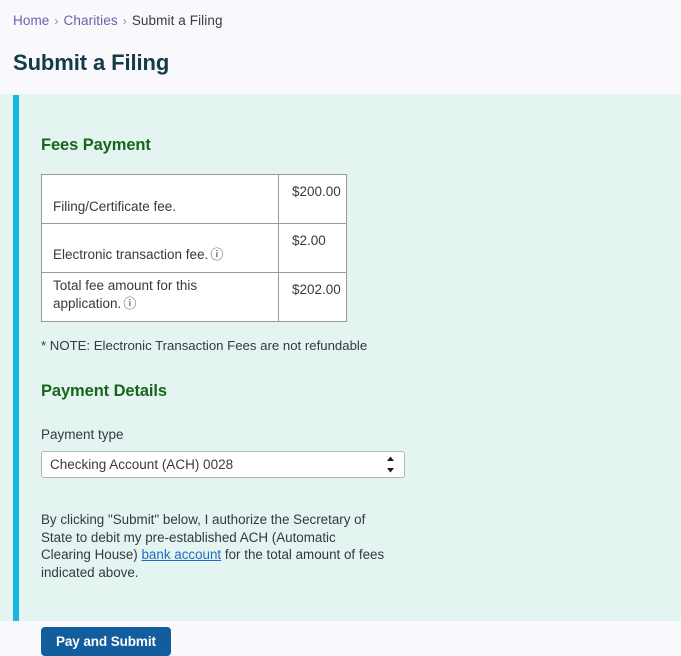 The image size is (681, 656). What do you see at coordinates (347, 21) in the screenshot?
I see `breadcrumb: Home › Charities › Submit a Filing` at bounding box center [347, 21].